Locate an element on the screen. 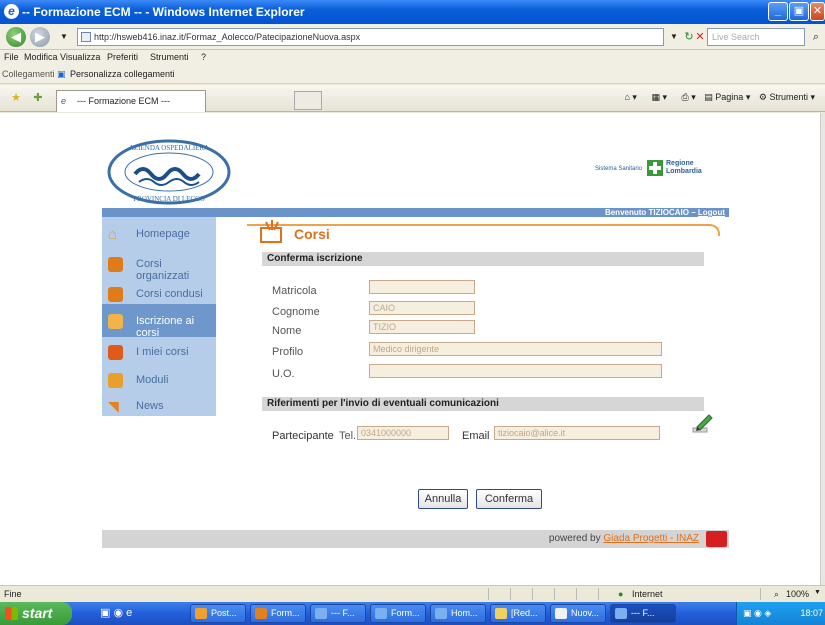  sidebar-item-homepage: ⌂ Homepage is located at coordinates (159, 234).